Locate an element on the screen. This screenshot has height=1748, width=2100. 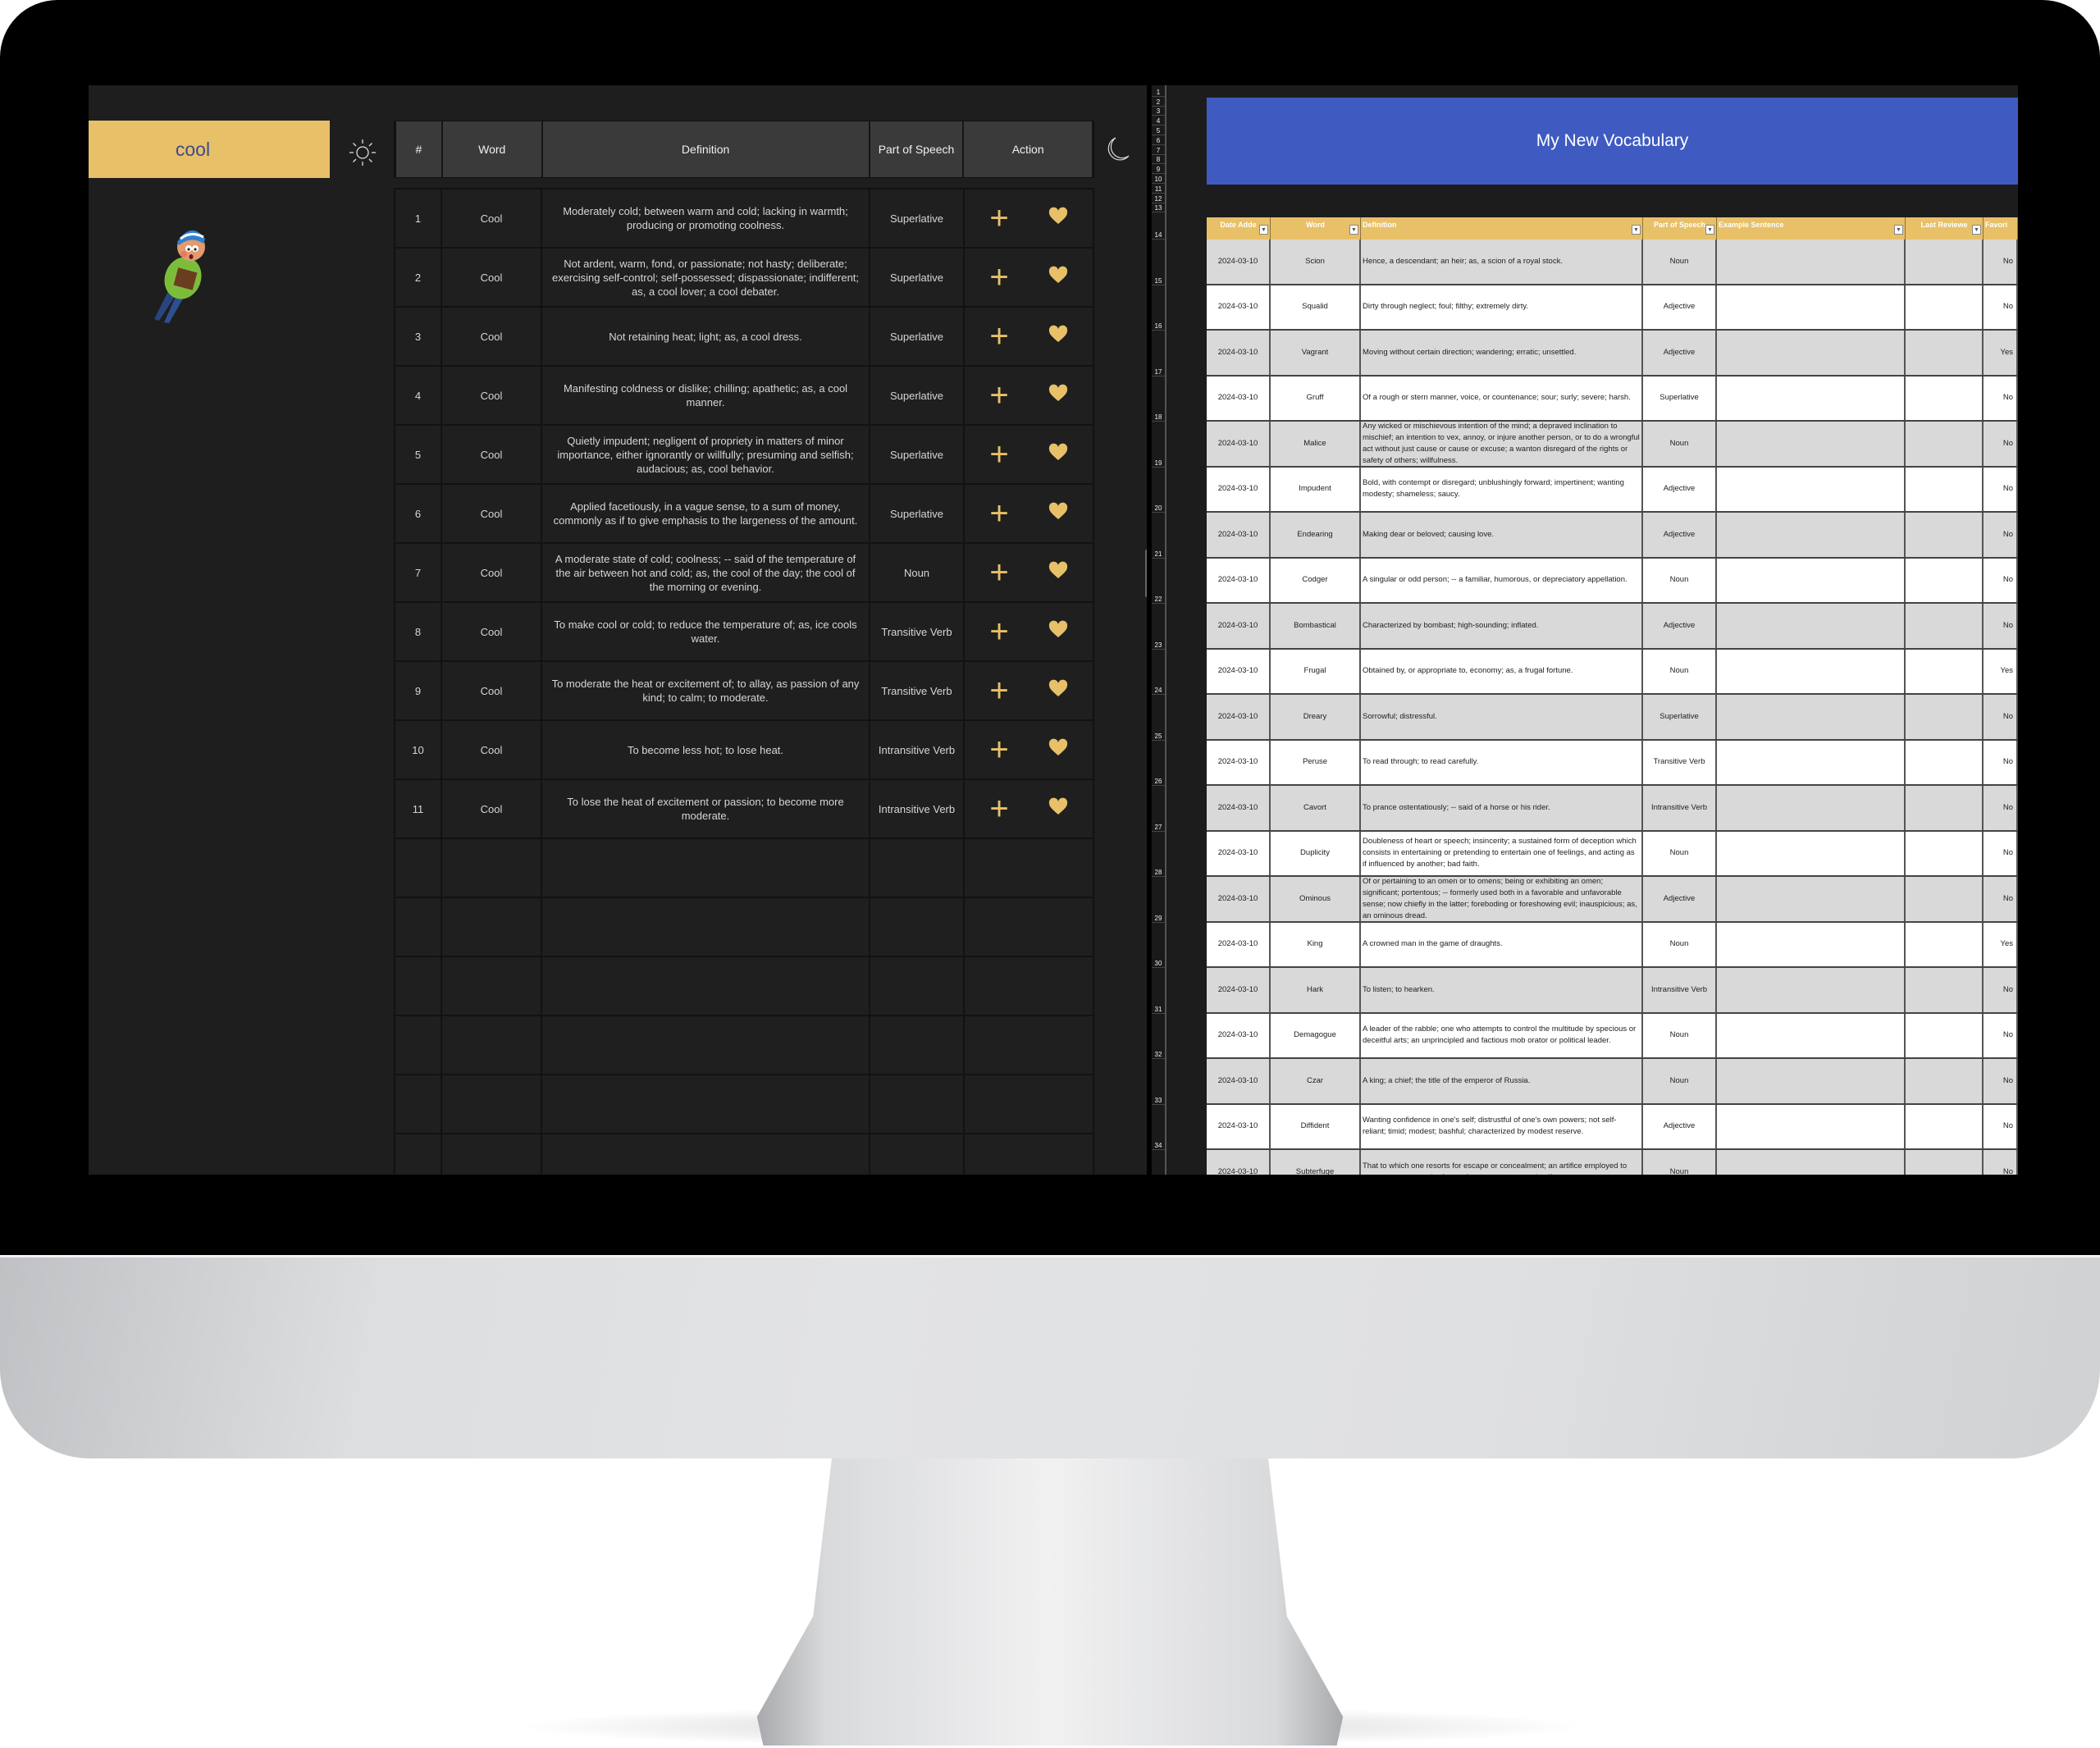
row-number: 26 is located at coordinates (1159, 763).